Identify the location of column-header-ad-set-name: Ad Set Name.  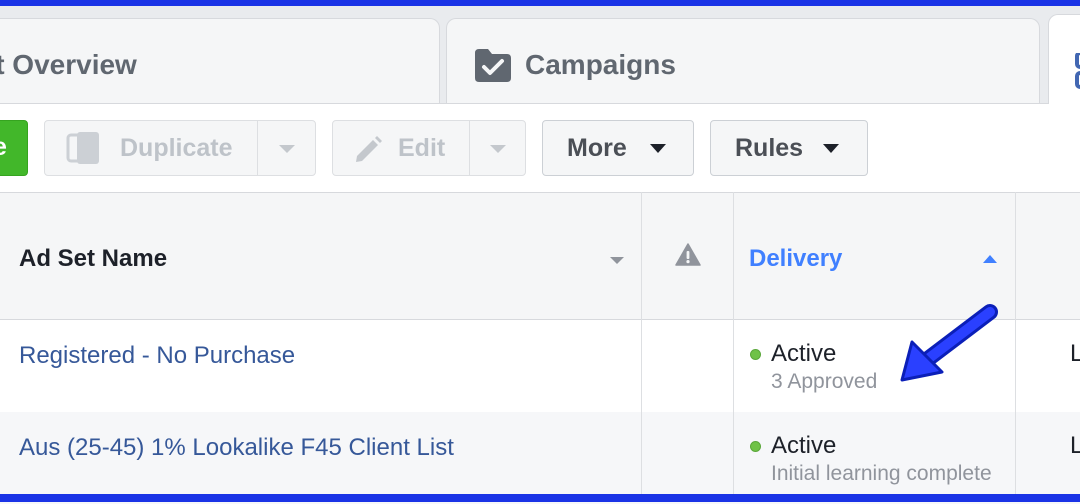
(93, 259).